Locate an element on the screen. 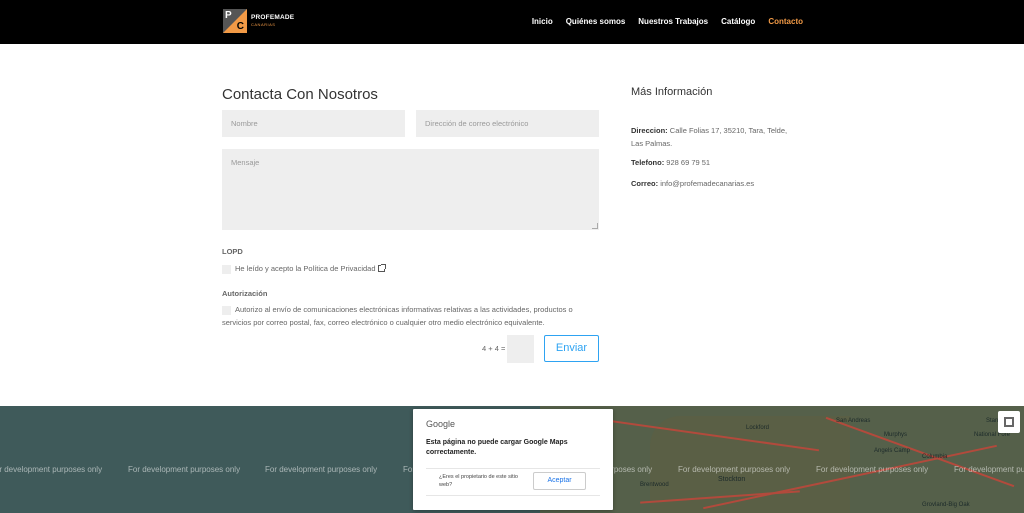 This screenshot has width=1024, height=513. auth-label: Autorización is located at coordinates (245, 293).